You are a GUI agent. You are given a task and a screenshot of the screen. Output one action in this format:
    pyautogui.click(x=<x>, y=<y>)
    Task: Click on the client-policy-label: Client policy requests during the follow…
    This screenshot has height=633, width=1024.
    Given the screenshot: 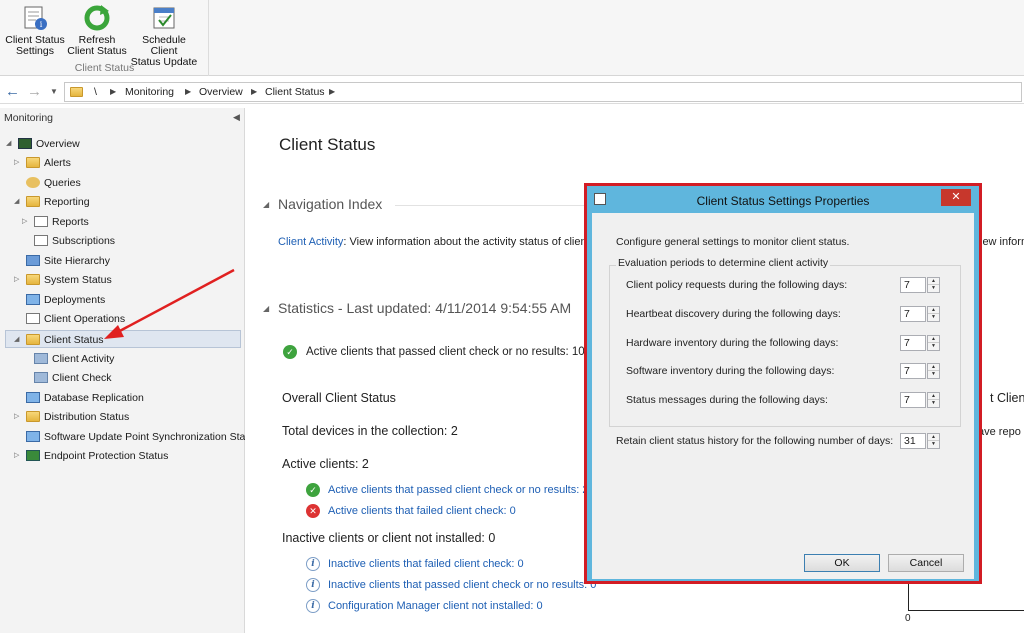 What is the action you would take?
    pyautogui.click(x=737, y=285)
    